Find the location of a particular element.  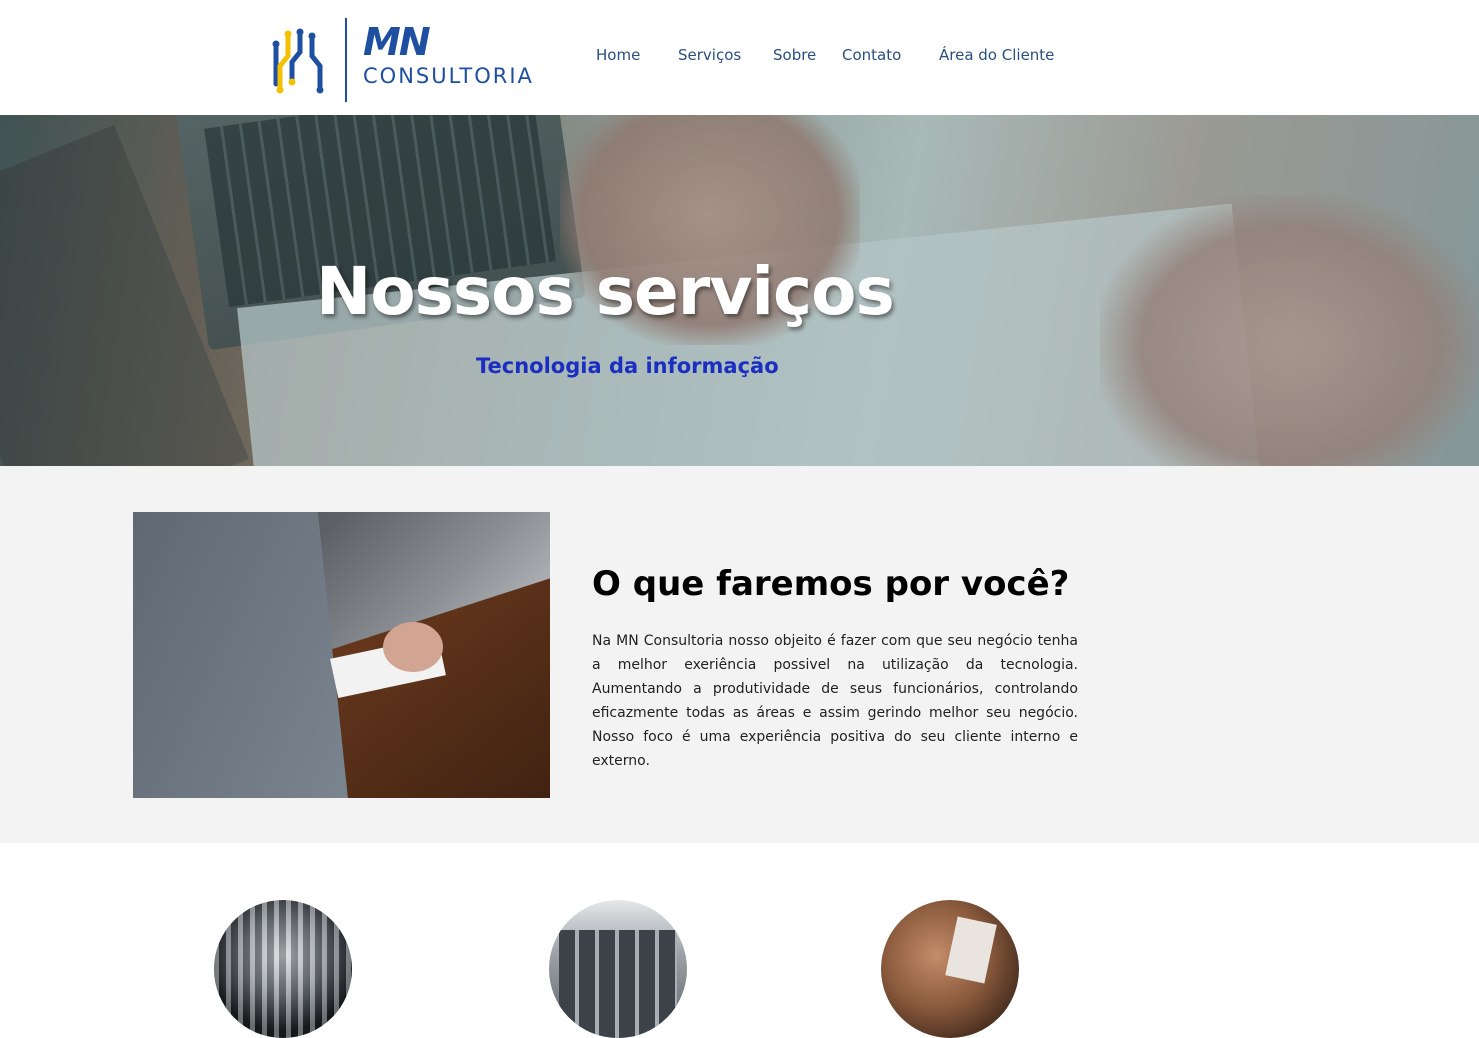

service-image-hardware is located at coordinates (283, 969).